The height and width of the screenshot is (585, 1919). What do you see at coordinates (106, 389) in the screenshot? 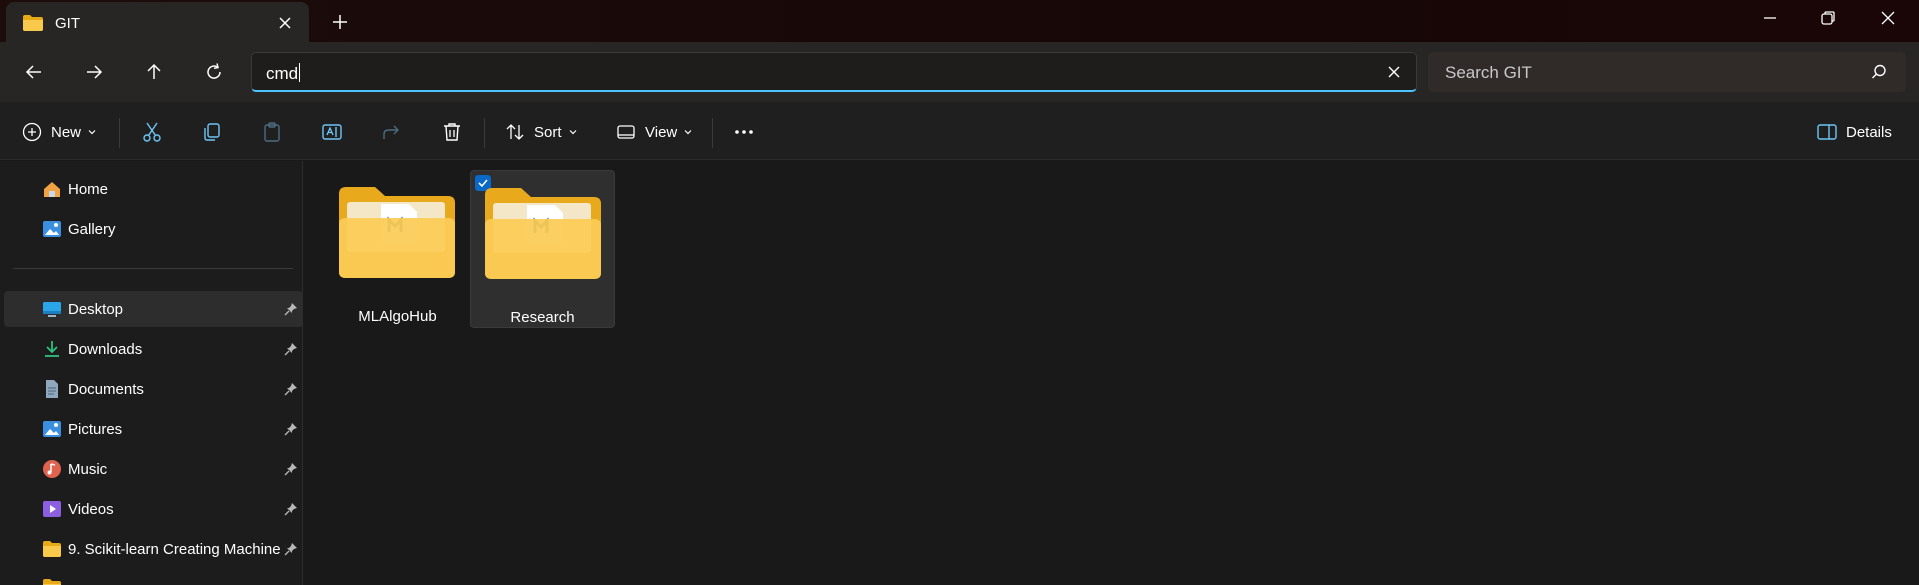
I see `sidebar-item-label: Documents` at bounding box center [106, 389].